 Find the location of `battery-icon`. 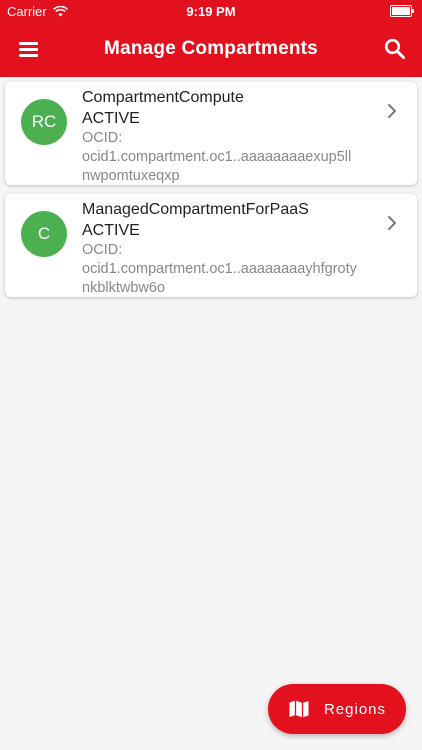

battery-icon is located at coordinates (402, 11).